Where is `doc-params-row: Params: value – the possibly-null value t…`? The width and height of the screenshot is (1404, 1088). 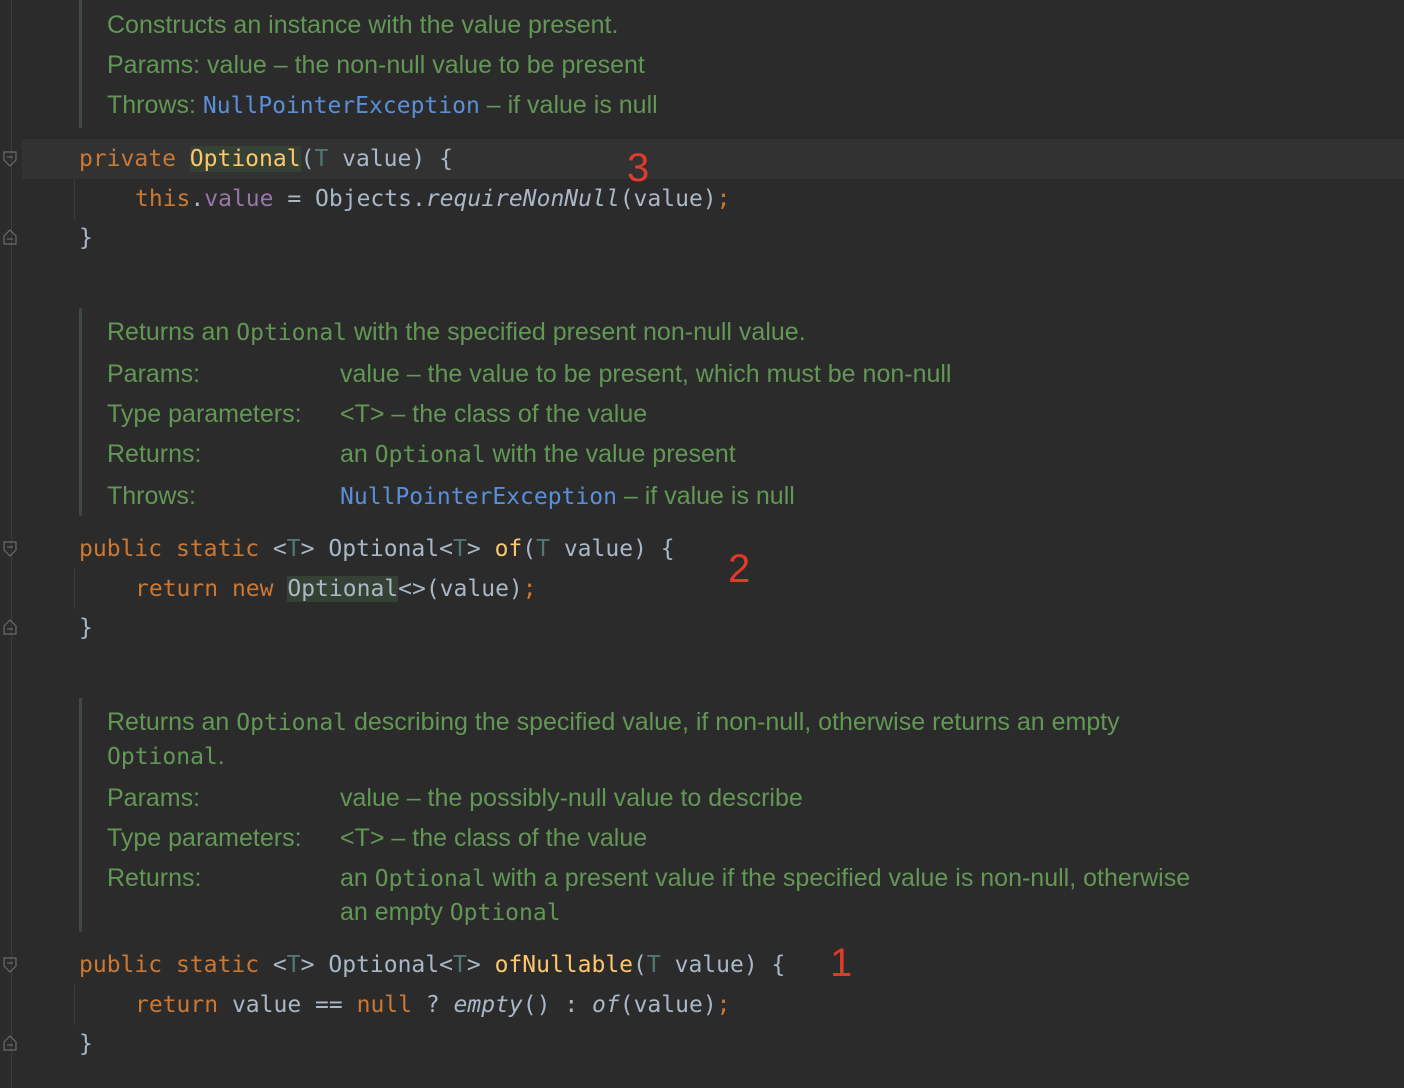
doc-params-row: Params: value – the possibly-null value t… is located at coordinates (455, 798).